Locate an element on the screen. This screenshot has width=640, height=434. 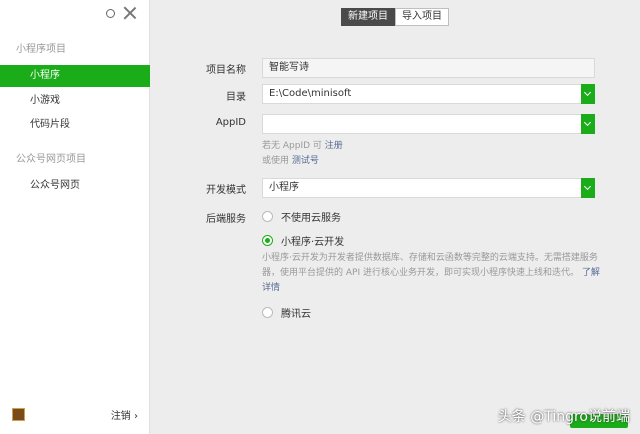
radio-cloud-dev: 小程序·云开发 is located at coordinates (303, 240).